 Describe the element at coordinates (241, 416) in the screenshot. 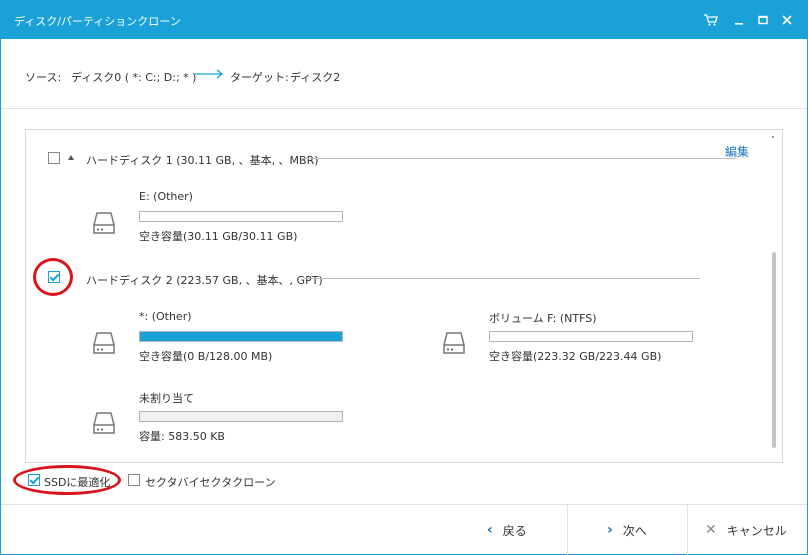

I see `unallocated-usage-bar` at that location.